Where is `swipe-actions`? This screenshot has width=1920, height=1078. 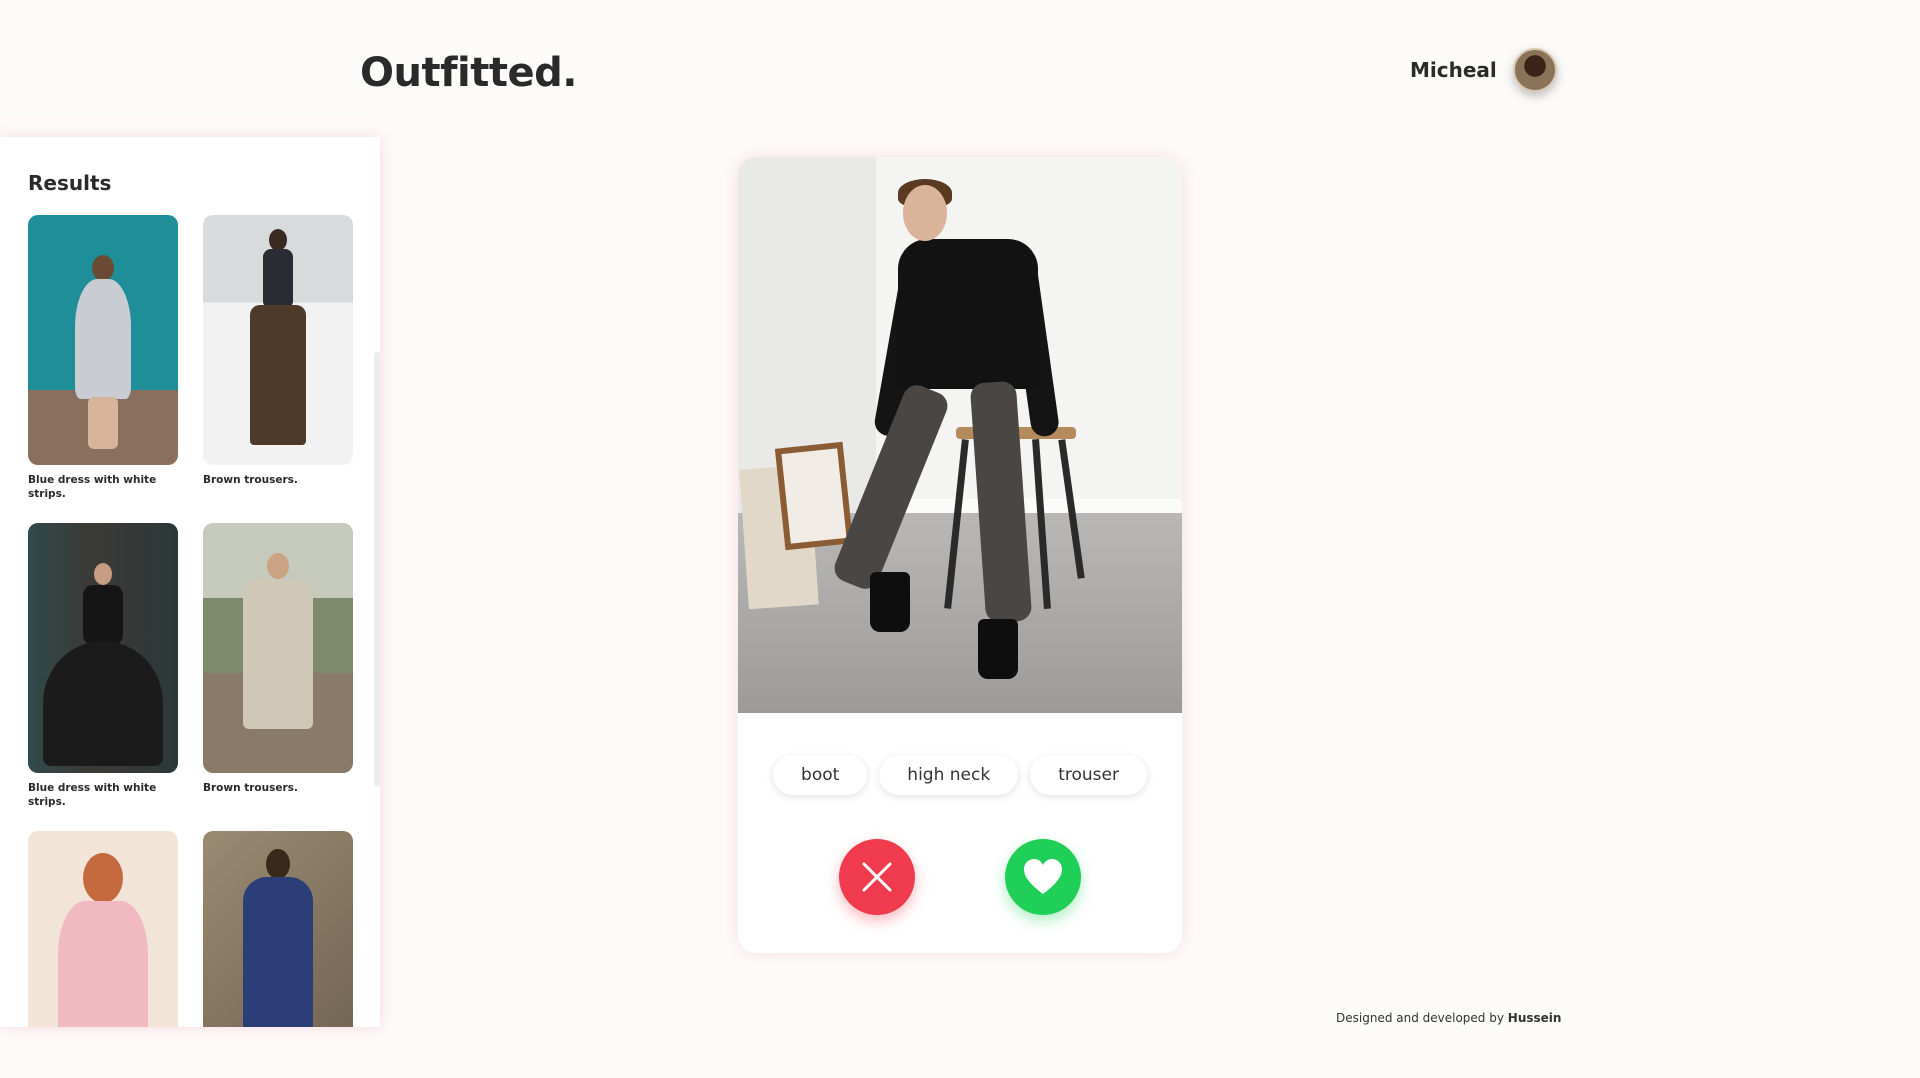 swipe-actions is located at coordinates (960, 877).